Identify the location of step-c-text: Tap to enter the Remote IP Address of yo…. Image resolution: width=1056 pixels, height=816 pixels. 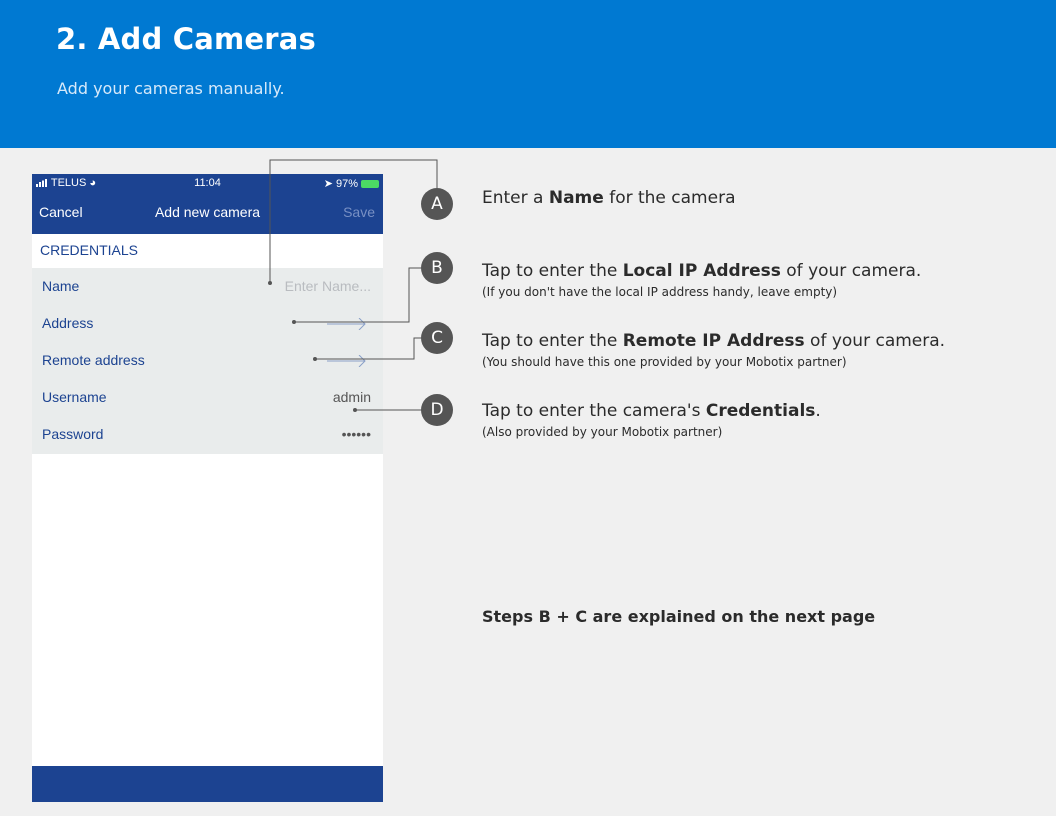
(713, 341).